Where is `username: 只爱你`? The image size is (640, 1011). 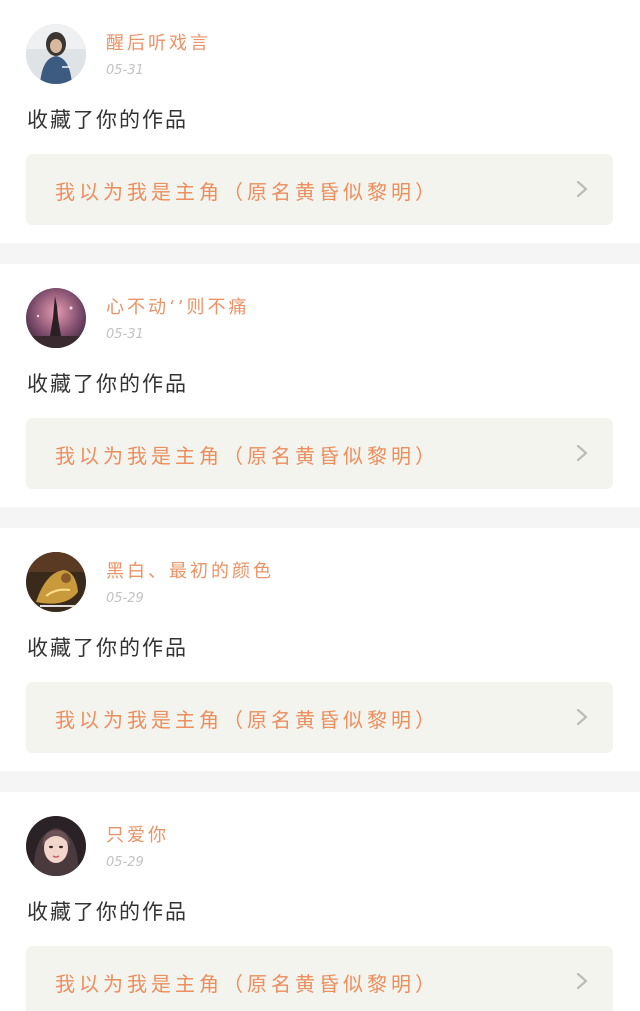 username: 只爱你 is located at coordinates (137, 834).